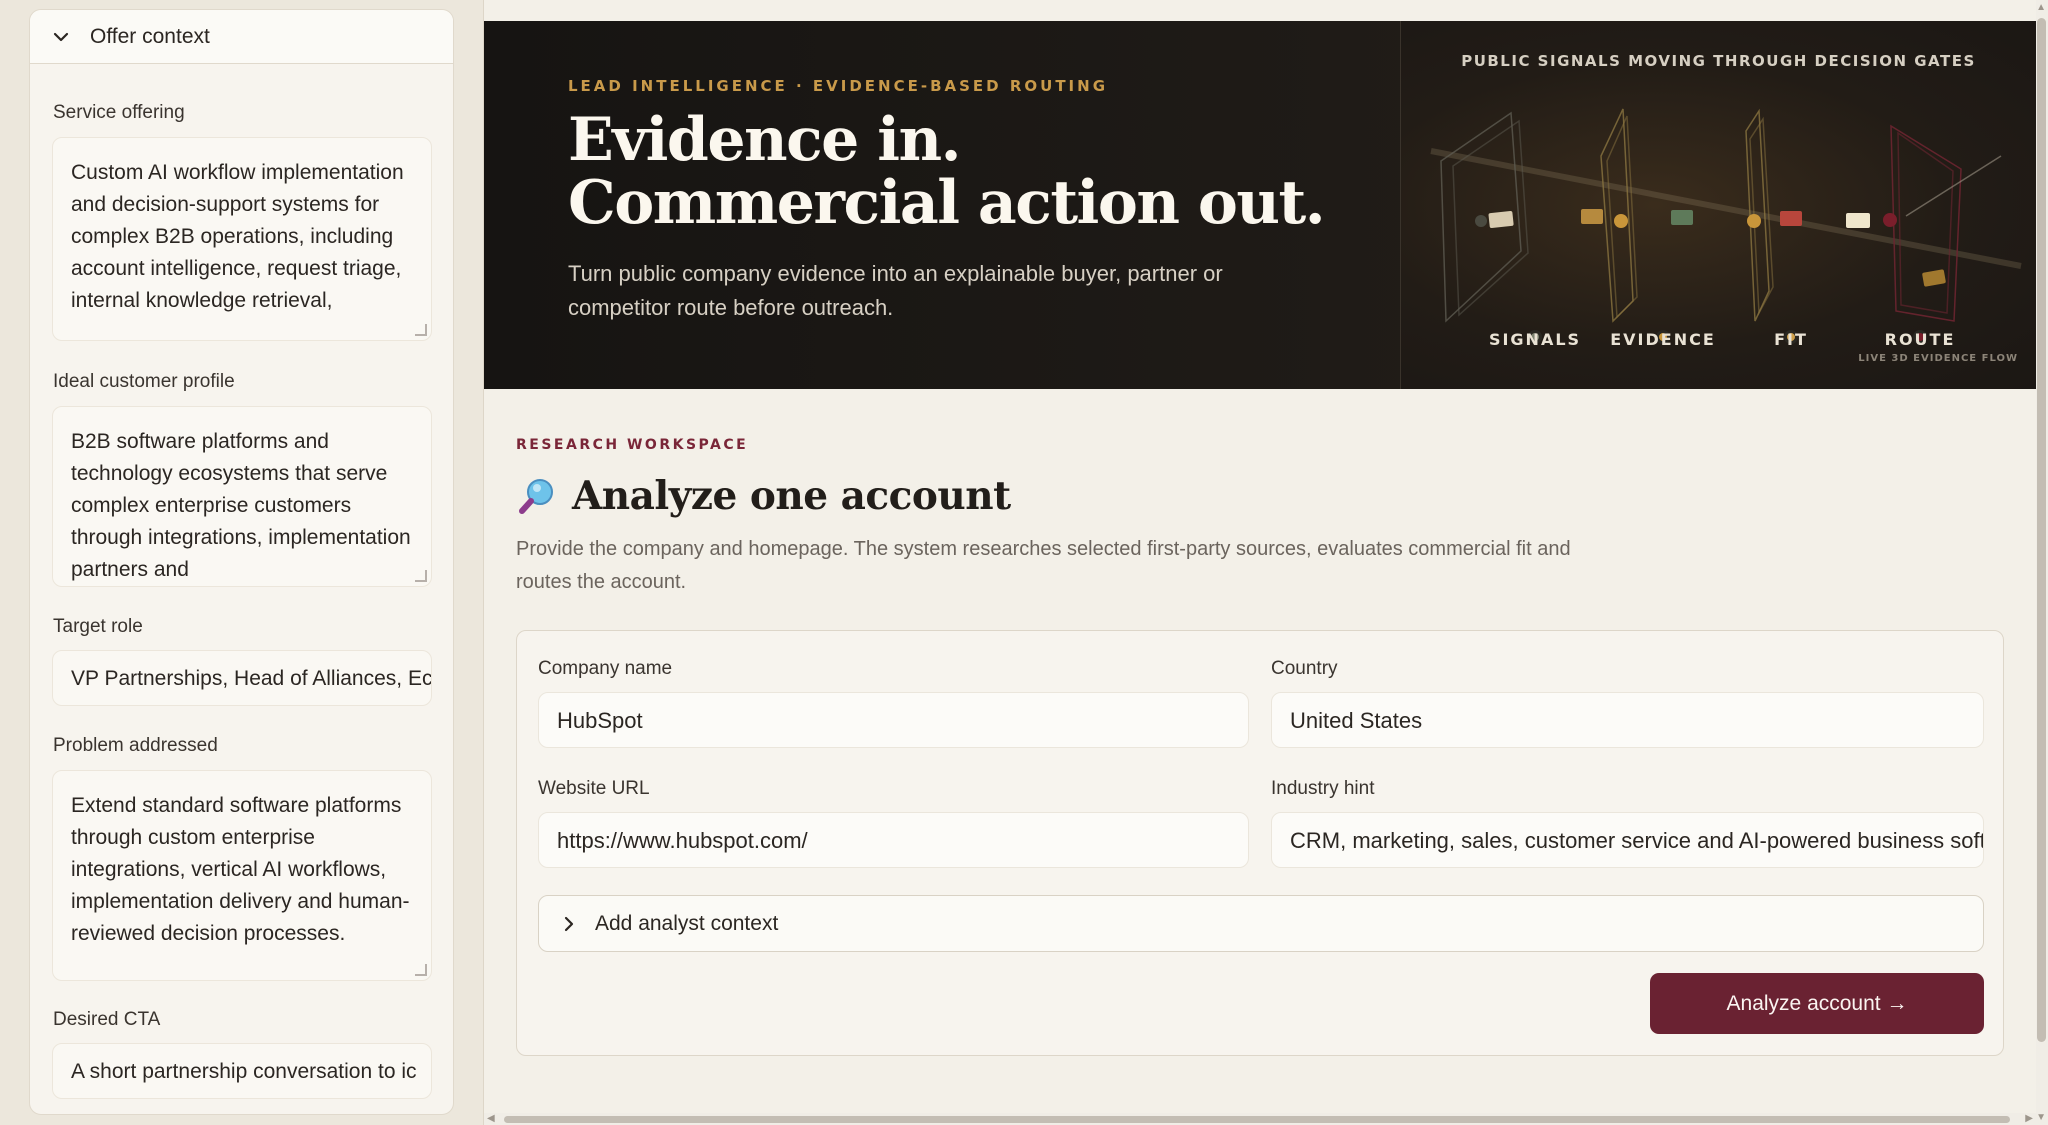 This screenshot has width=2048, height=1125. I want to click on target-role-label: Target role, so click(98, 626).